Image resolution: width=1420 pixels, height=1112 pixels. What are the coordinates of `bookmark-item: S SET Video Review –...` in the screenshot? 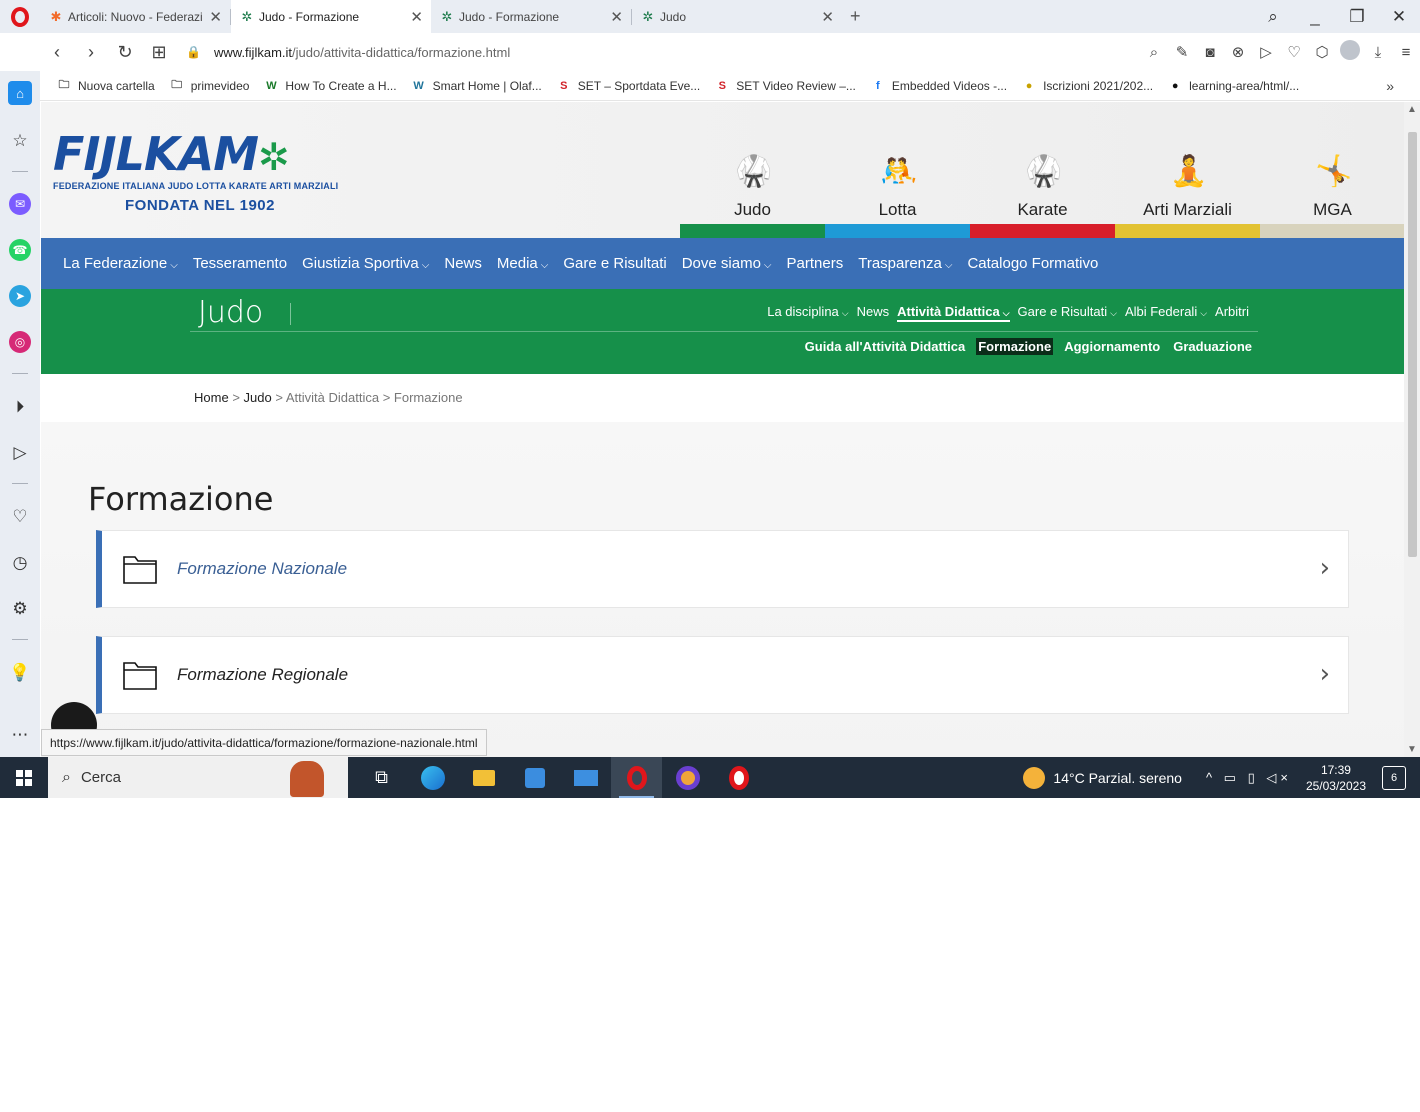 It's located at (785, 86).